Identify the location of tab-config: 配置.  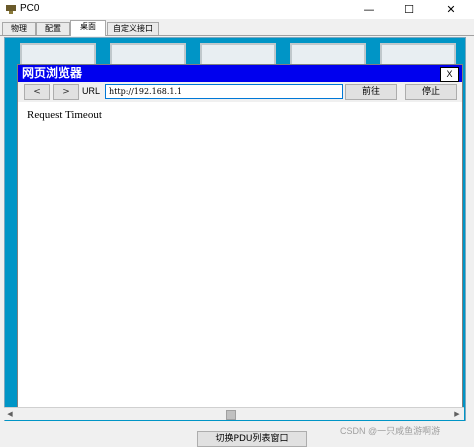
(53, 28).